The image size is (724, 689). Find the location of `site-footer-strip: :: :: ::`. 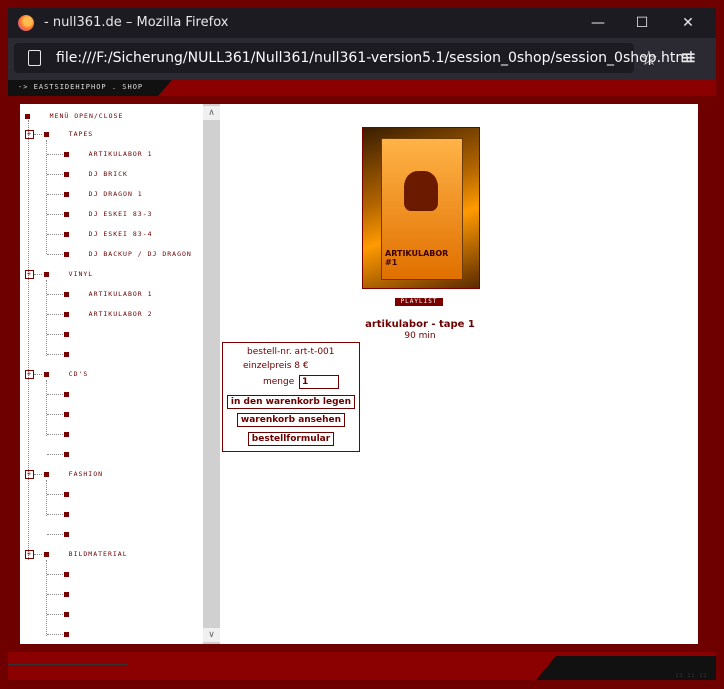

site-footer-strip: :: :: :: is located at coordinates (362, 666).